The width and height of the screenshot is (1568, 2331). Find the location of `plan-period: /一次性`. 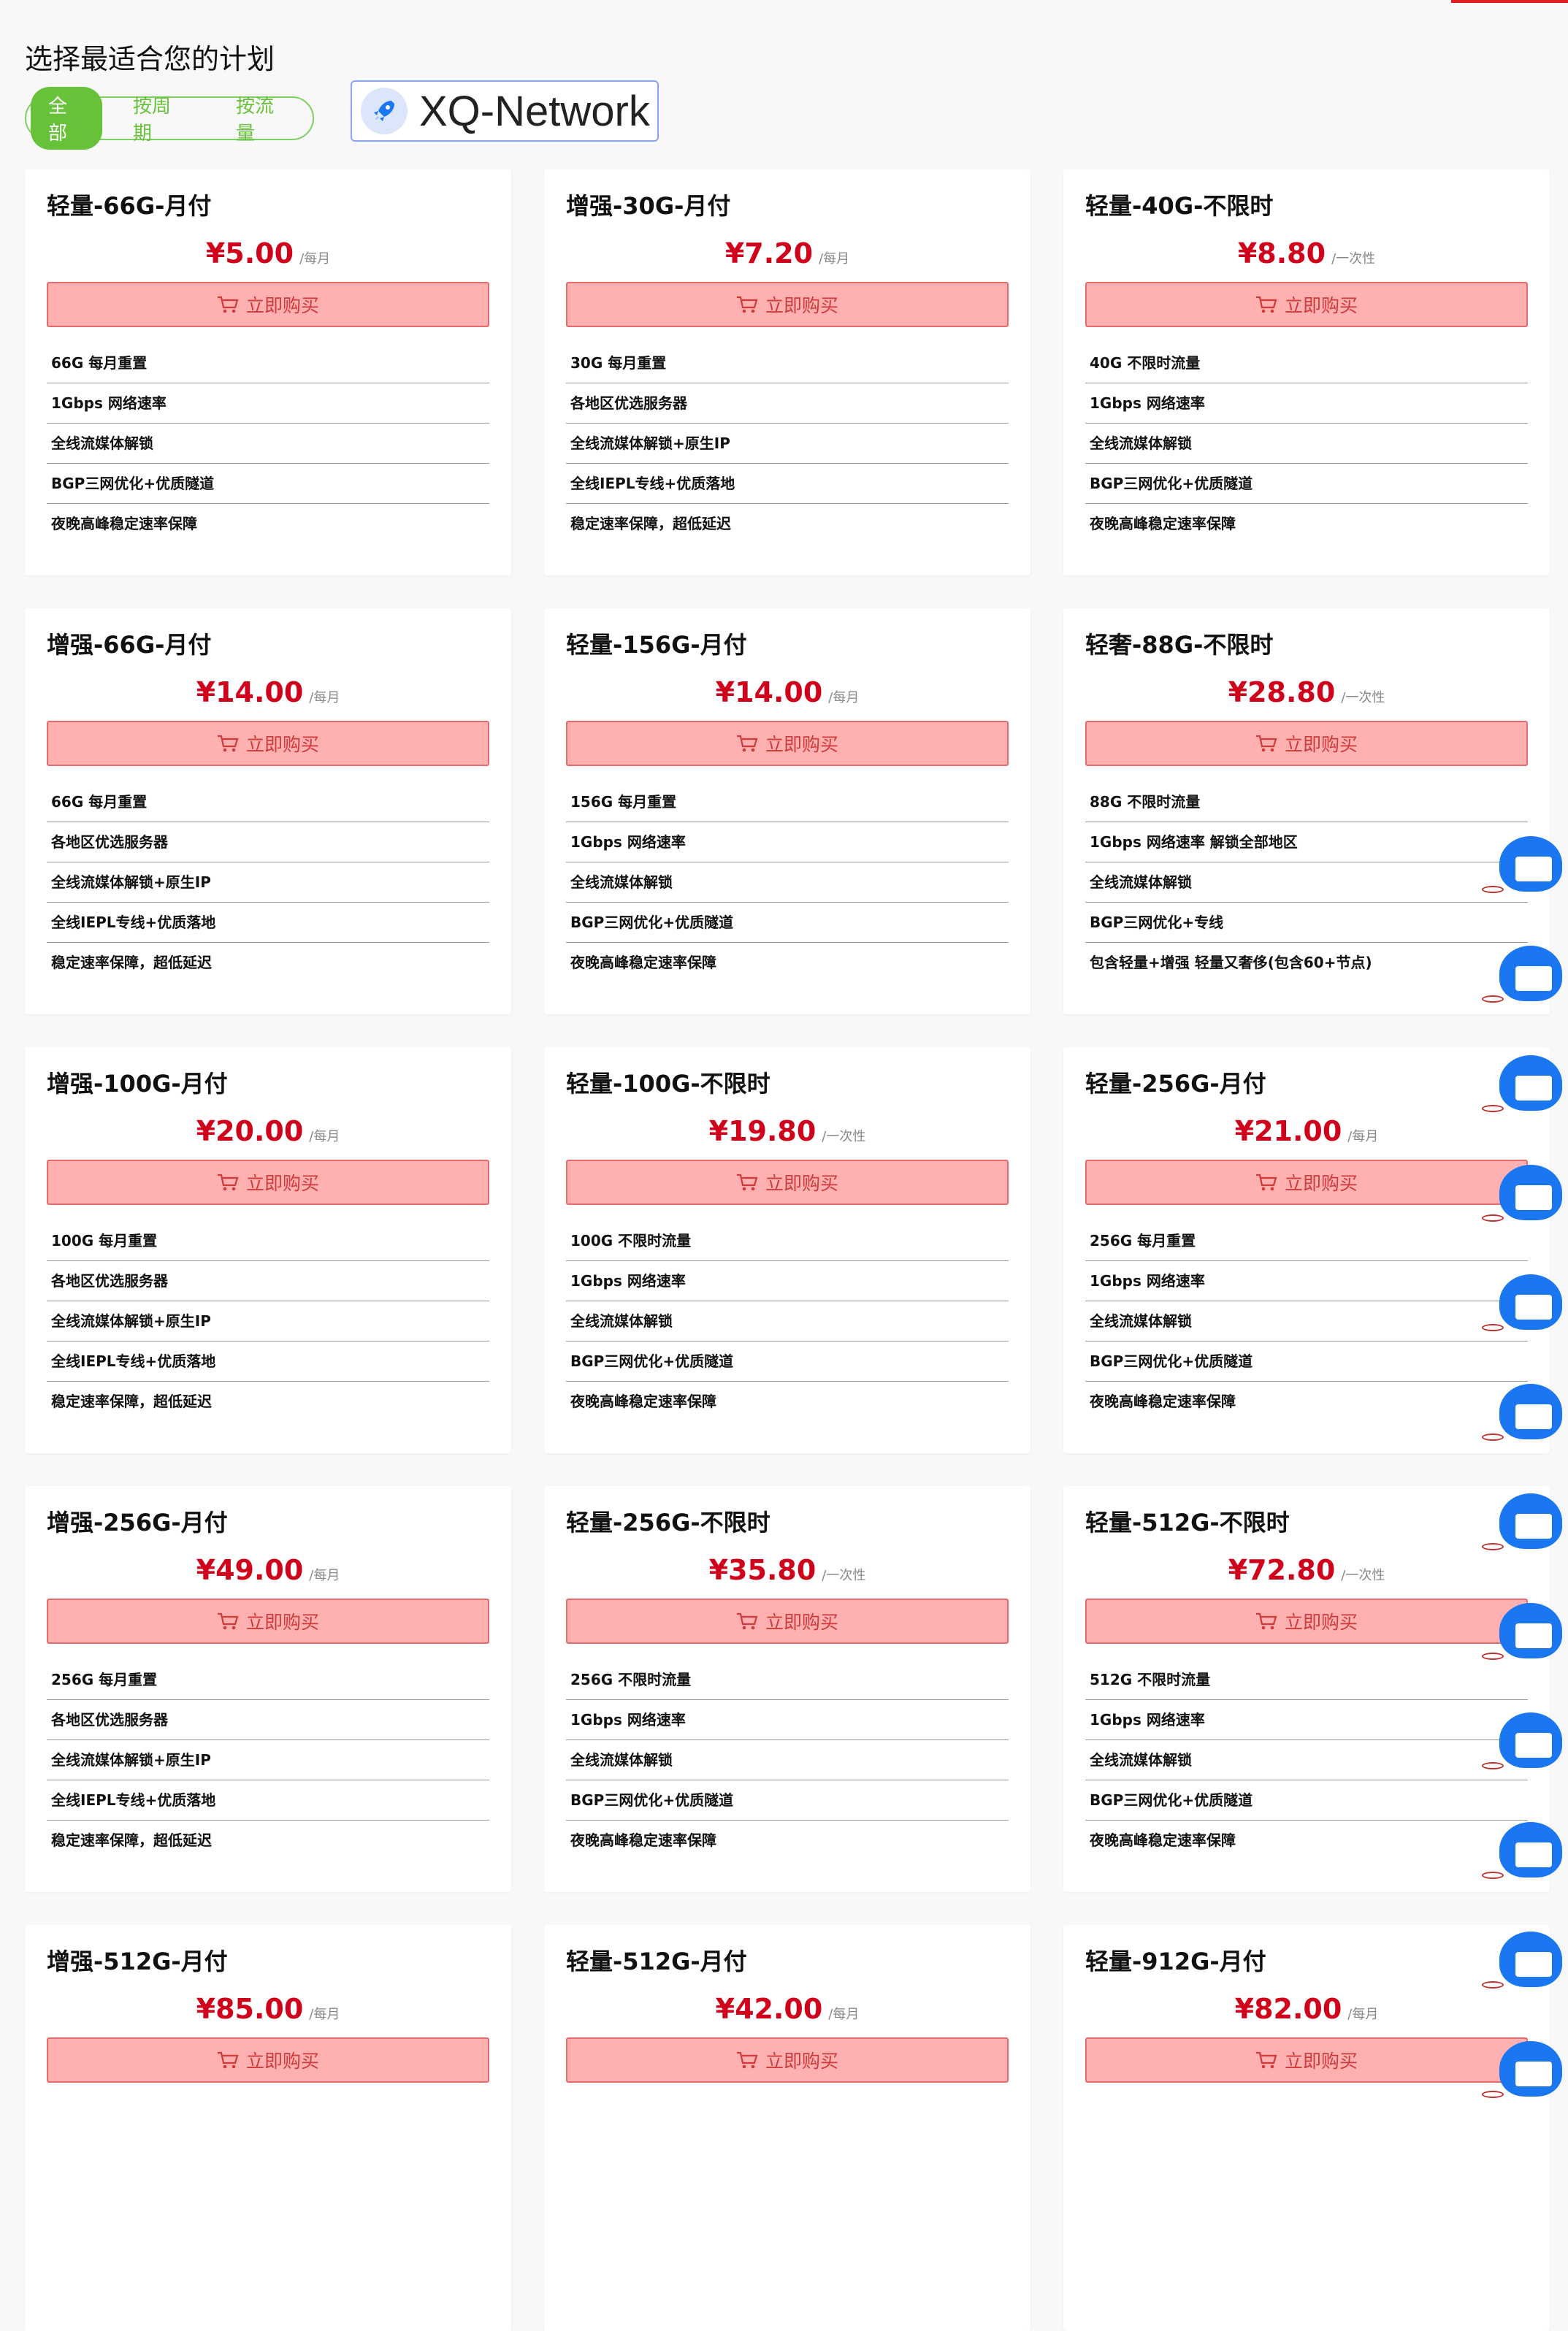

plan-period: /一次性 is located at coordinates (1363, 697).